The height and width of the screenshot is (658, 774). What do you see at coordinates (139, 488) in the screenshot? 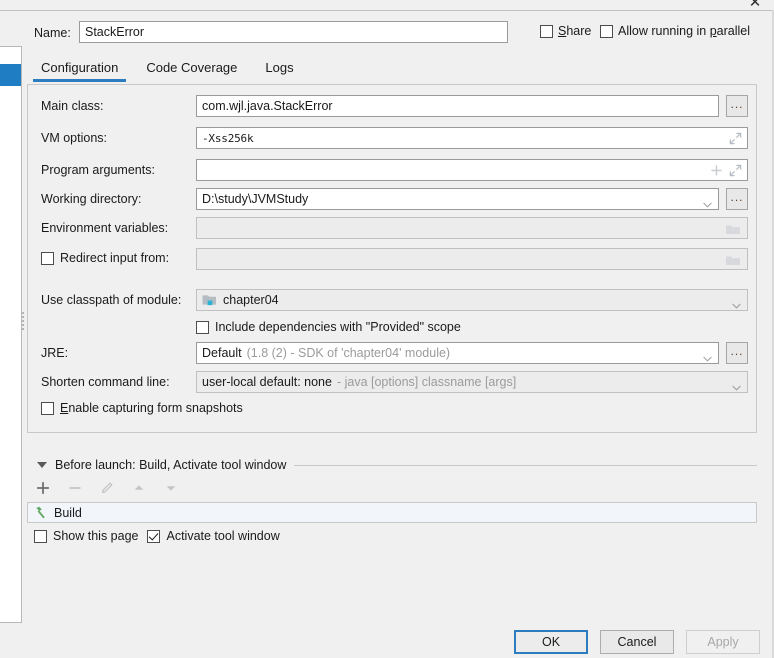
I see `move-up-button` at bounding box center [139, 488].